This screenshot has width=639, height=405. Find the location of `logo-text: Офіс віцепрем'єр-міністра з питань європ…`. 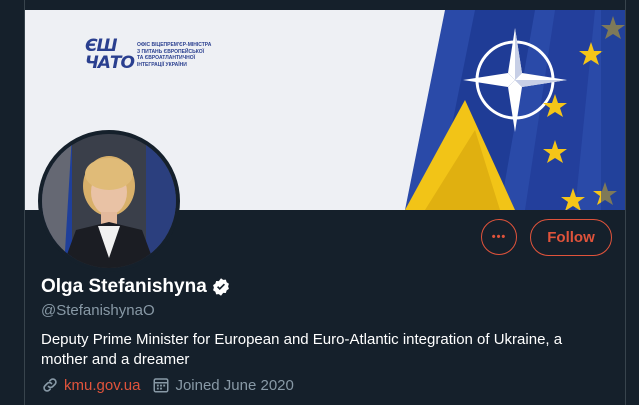

logo-text: Офіс віцепрем'єр-міністра з питань європ… is located at coordinates (174, 55).